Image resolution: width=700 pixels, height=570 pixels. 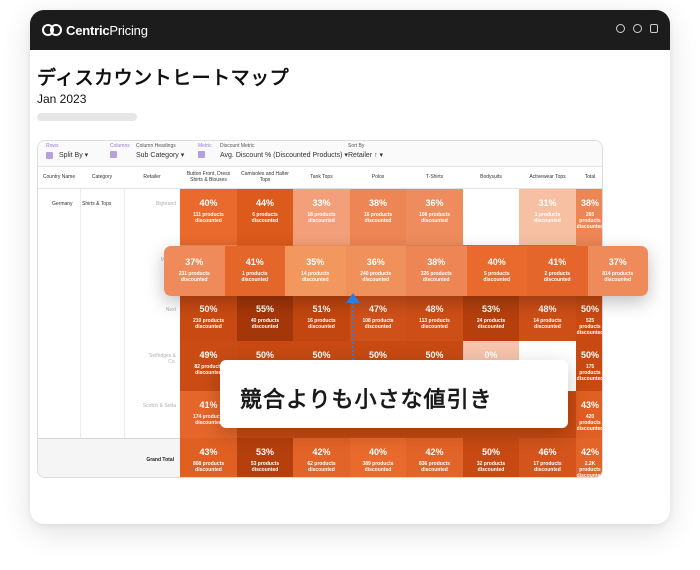 What do you see at coordinates (491, 318) in the screenshot?
I see `heatmap-cell: 53% 24 products discounted` at bounding box center [491, 318].